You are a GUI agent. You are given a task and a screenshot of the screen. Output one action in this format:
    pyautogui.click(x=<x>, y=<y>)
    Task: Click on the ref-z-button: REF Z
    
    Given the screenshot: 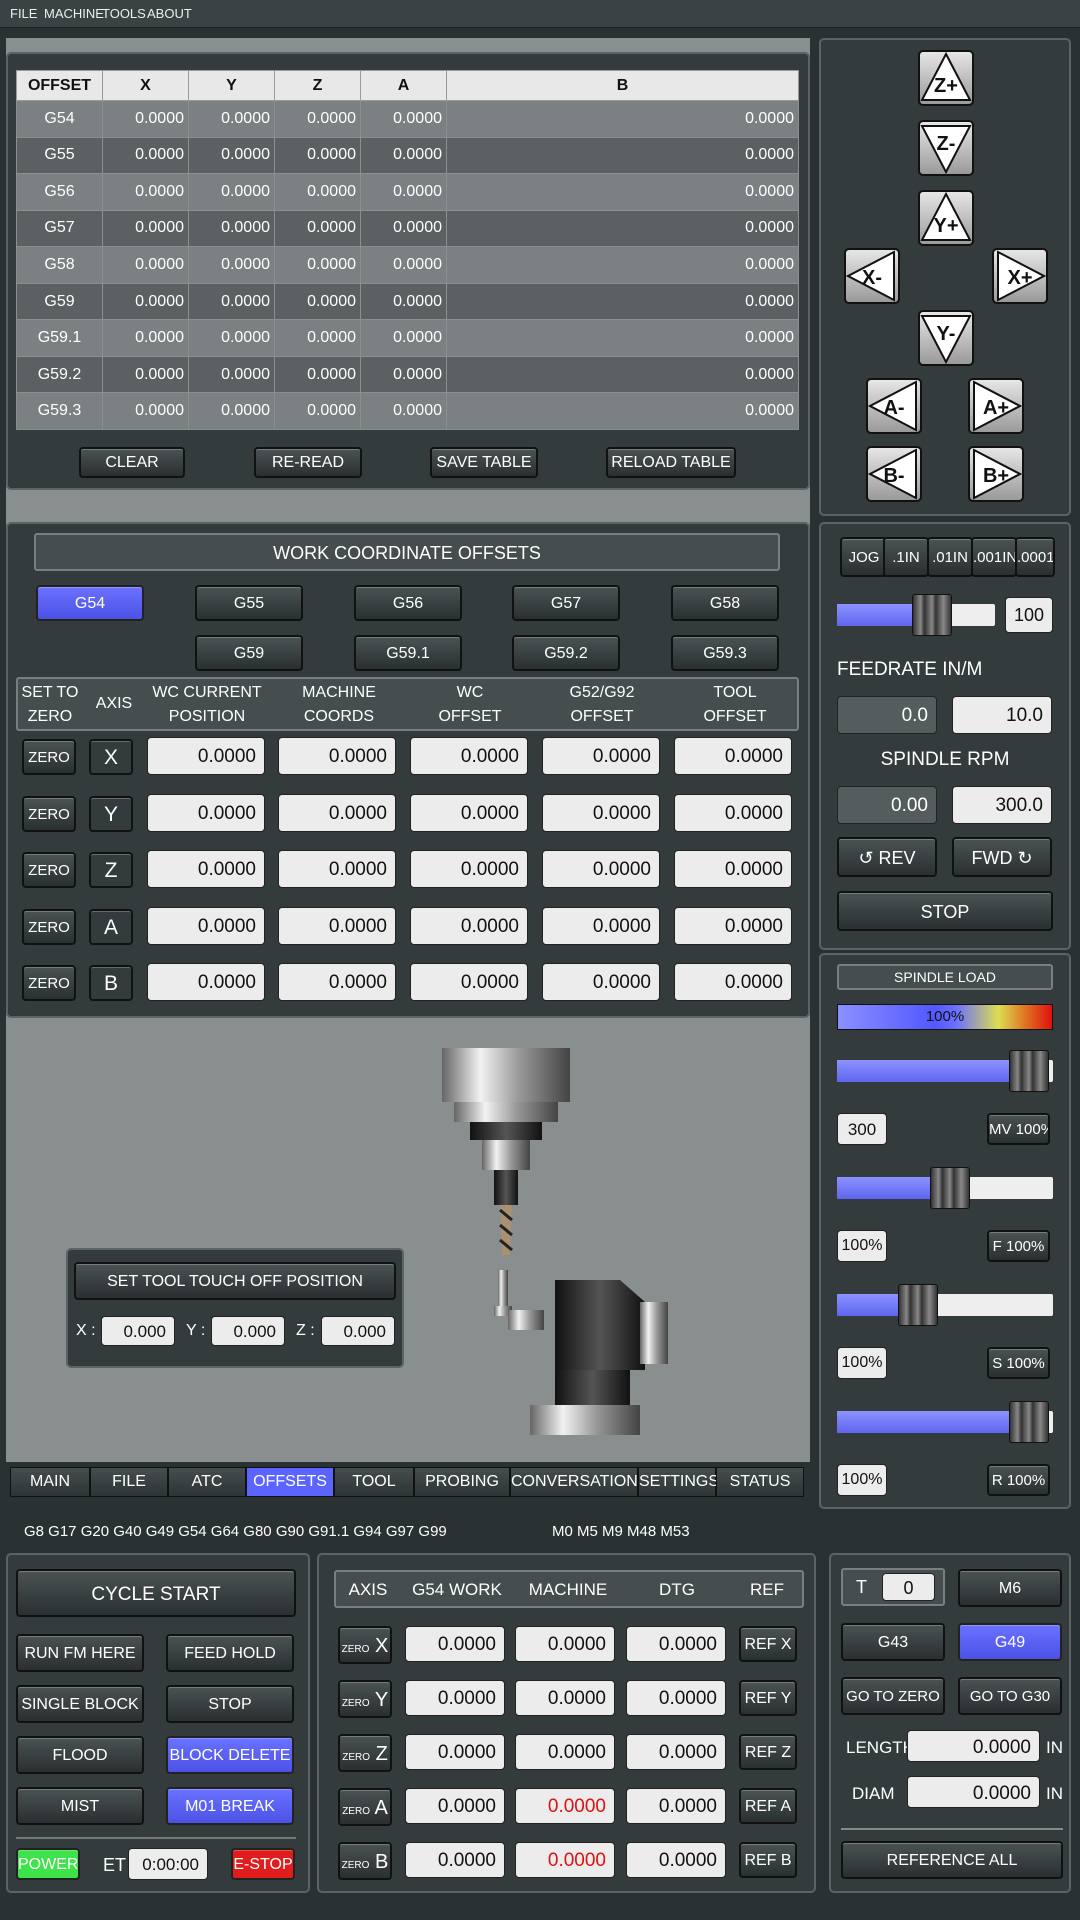 What is the action you would take?
    pyautogui.click(x=768, y=1752)
    